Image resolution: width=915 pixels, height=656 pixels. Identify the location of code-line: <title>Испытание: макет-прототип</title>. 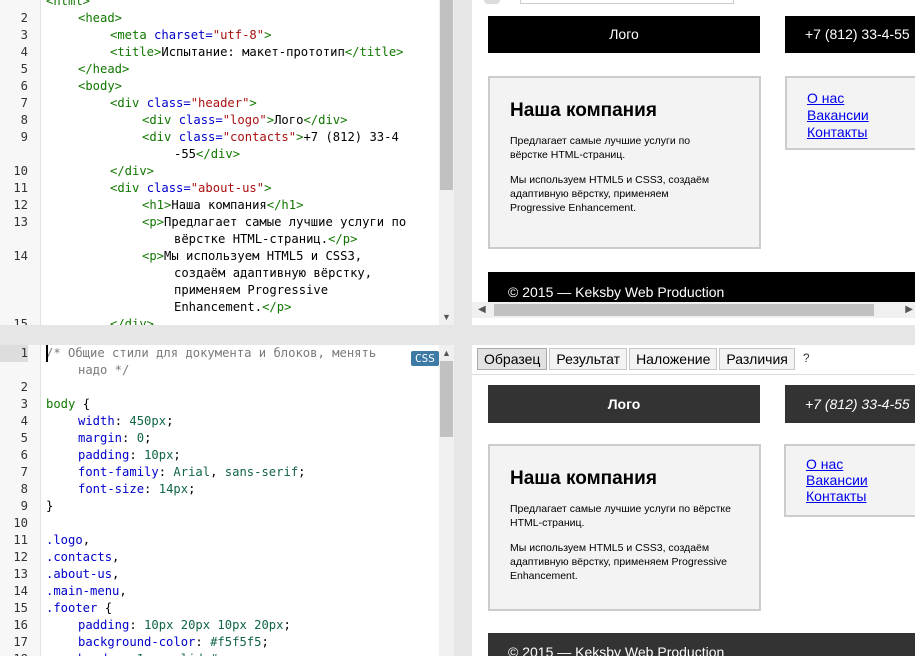
(257, 52).